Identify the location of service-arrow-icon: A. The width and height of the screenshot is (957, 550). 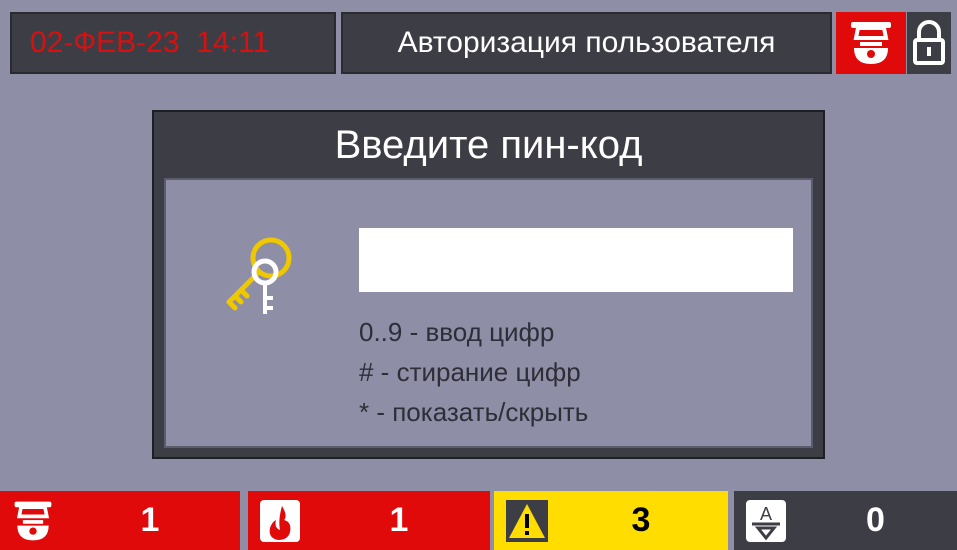
(766, 521).